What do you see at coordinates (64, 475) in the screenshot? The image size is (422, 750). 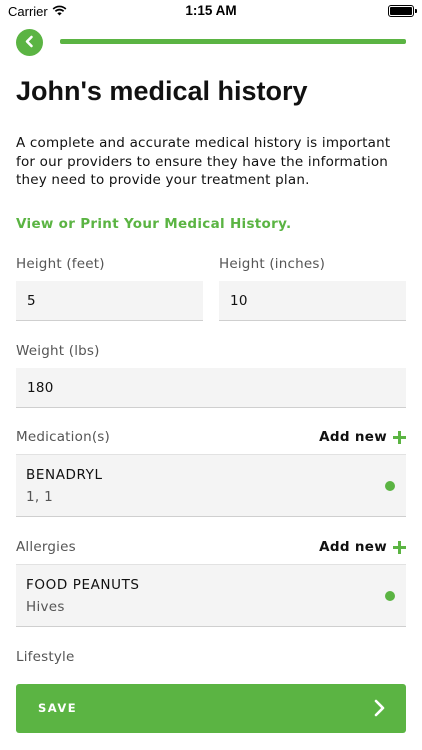 I see `medication-name: BENADRYL` at bounding box center [64, 475].